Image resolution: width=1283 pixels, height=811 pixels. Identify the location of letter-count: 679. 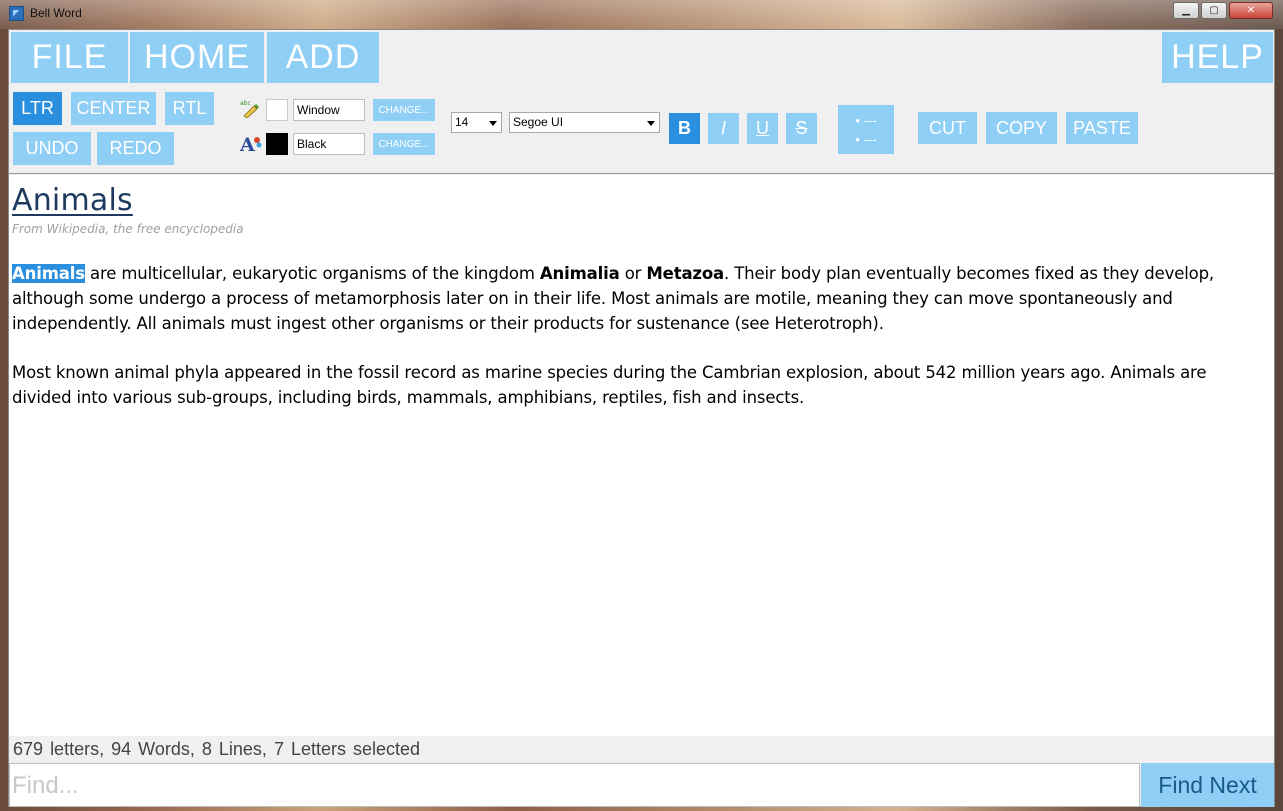
(28, 749).